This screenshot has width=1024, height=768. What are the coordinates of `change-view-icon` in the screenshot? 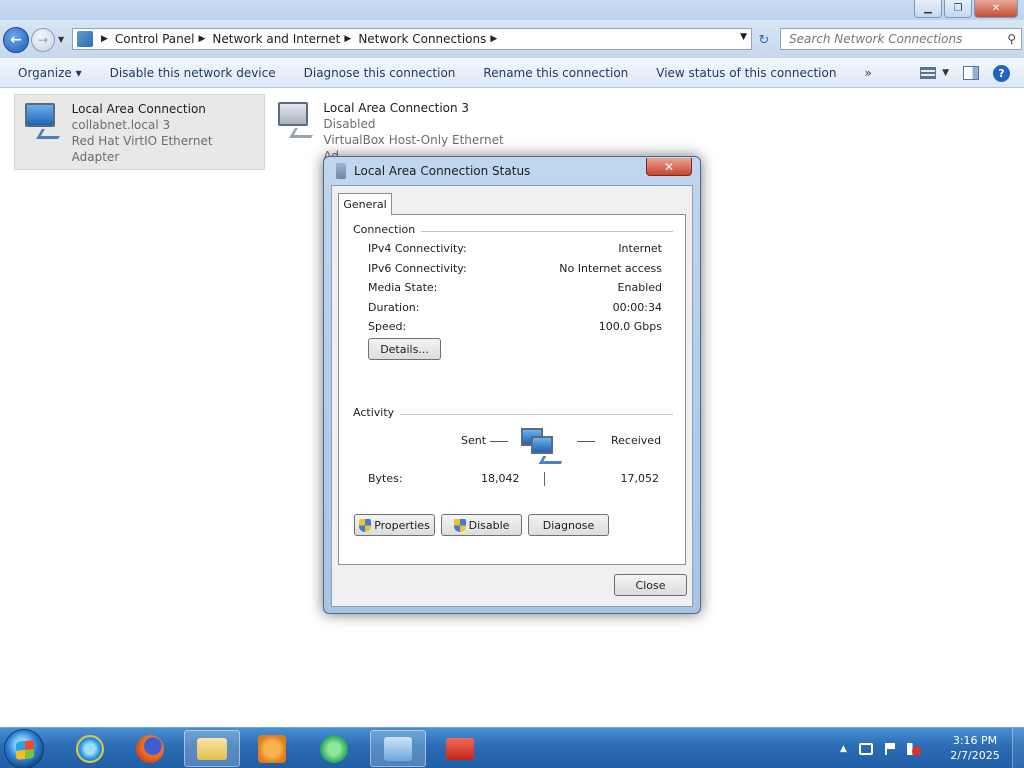 It's located at (928, 73).